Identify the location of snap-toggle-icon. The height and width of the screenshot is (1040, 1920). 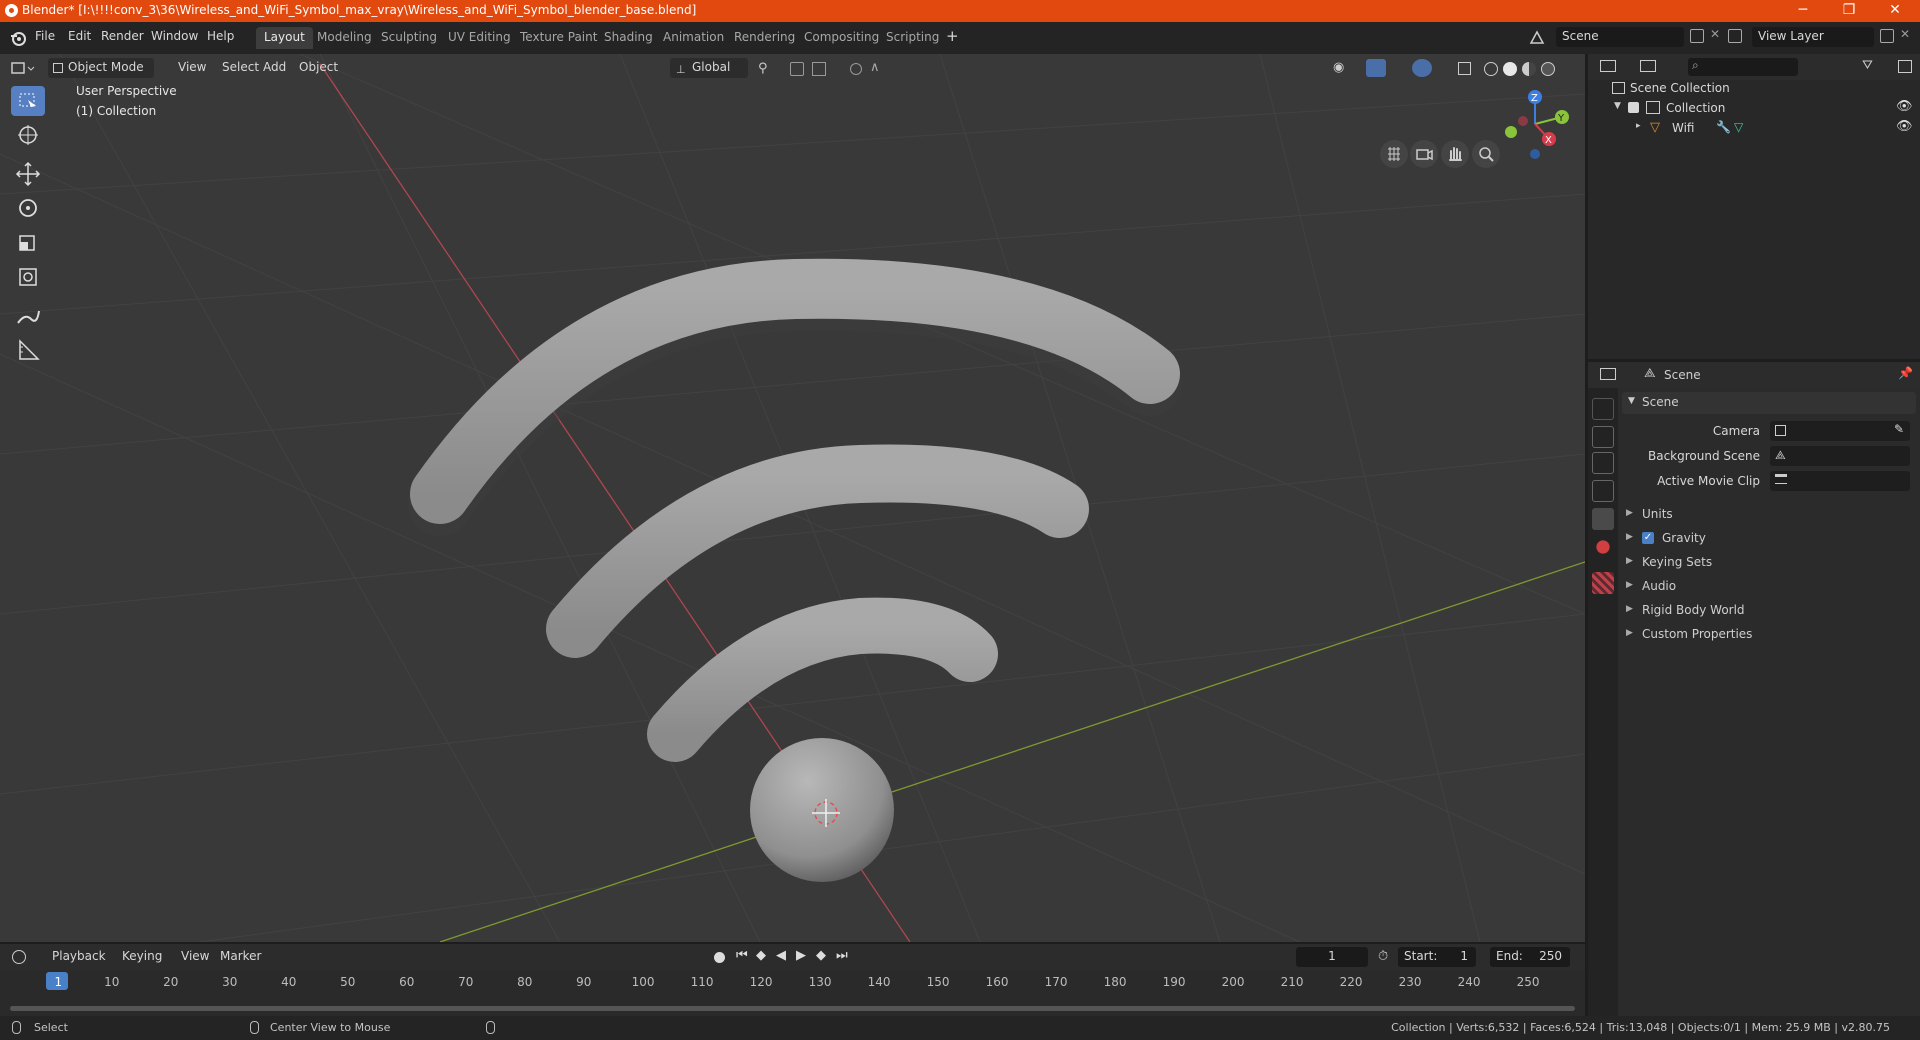
(797, 69).